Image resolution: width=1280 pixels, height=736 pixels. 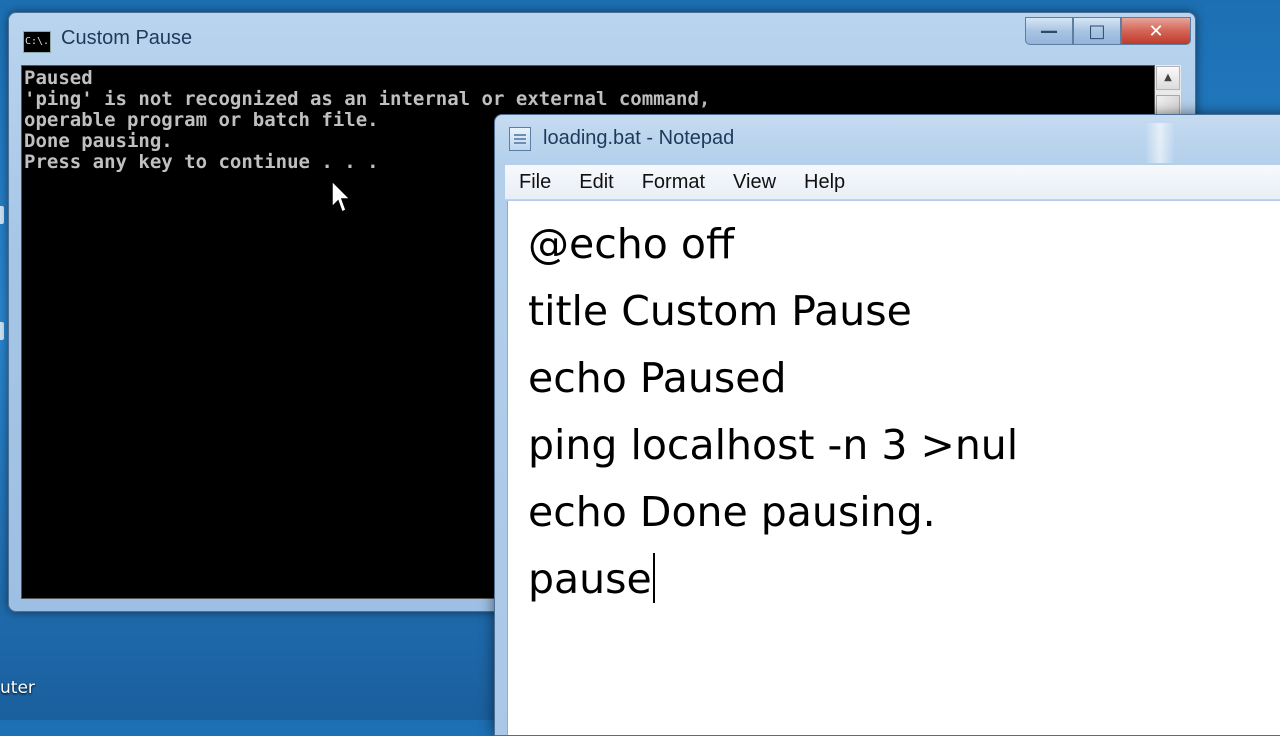 I want to click on editor-line: echo Paused, so click(x=657, y=378).